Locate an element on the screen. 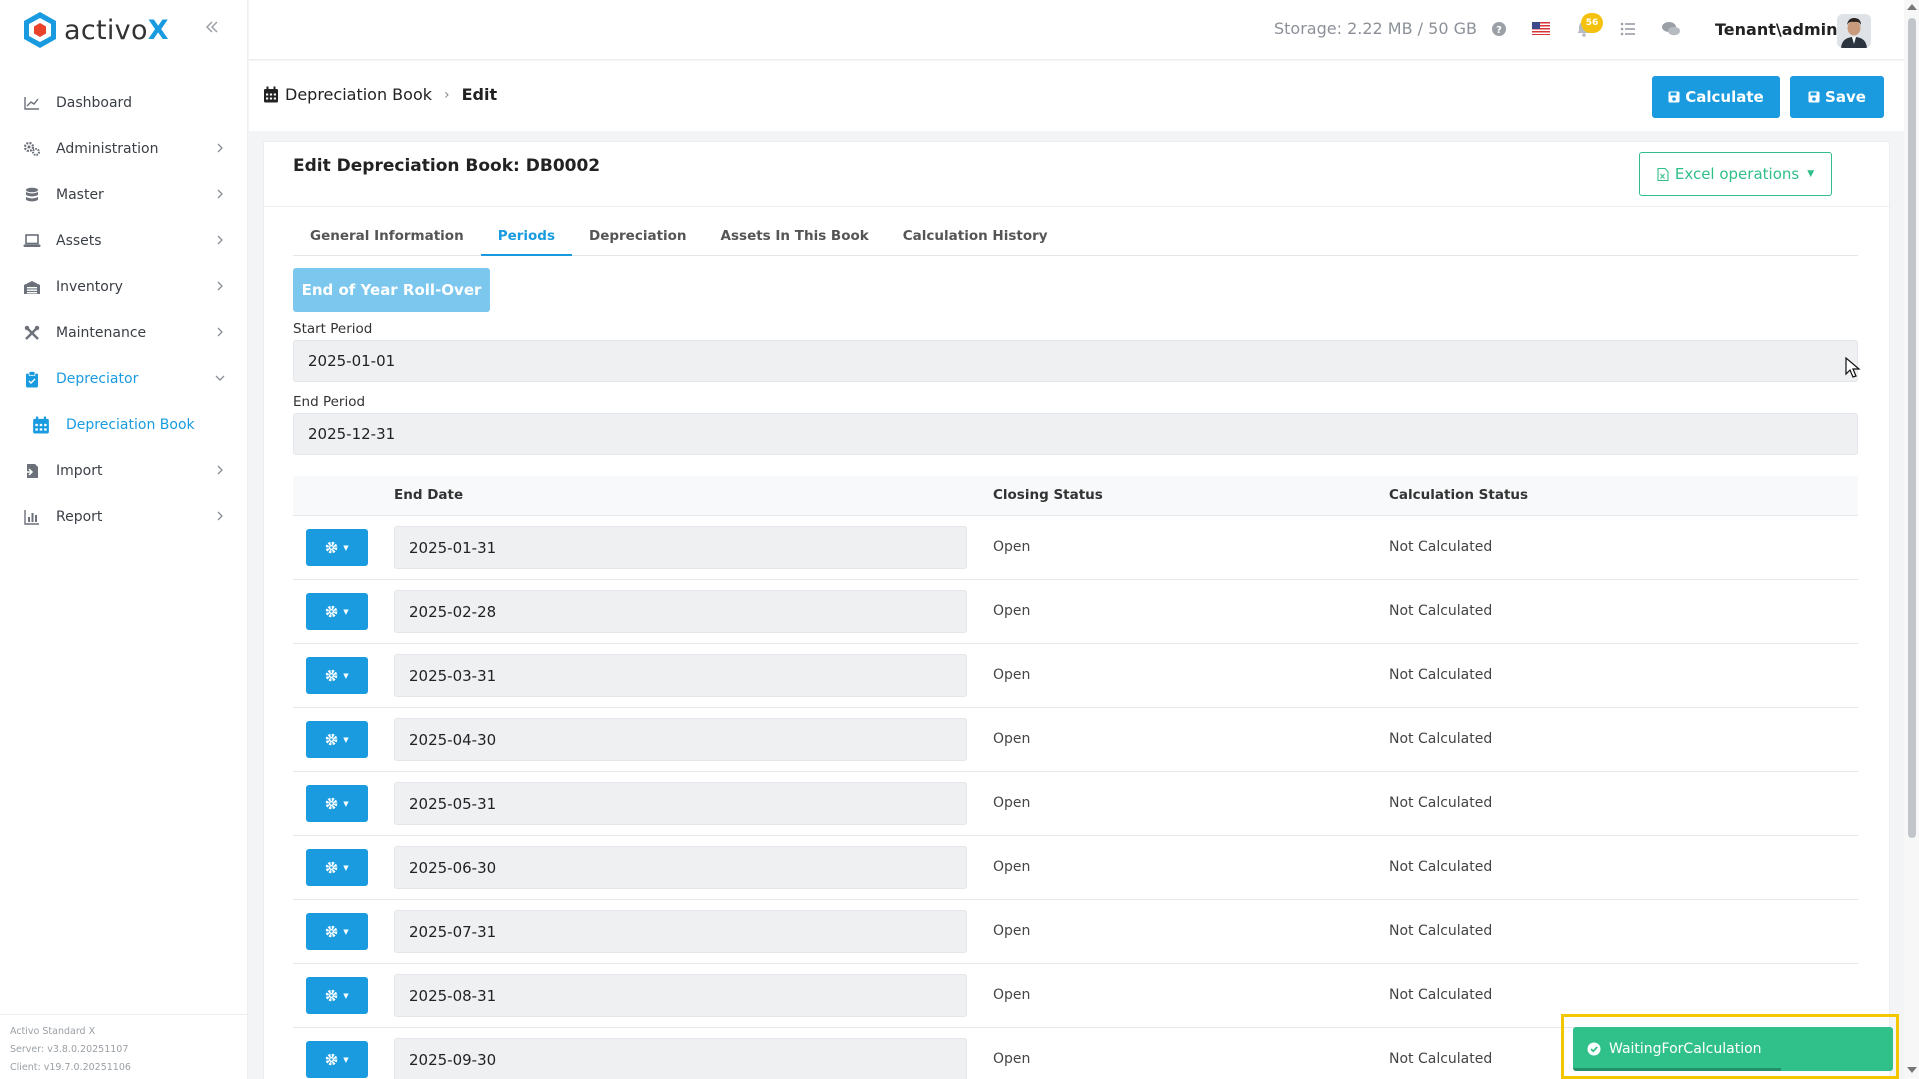 This screenshot has width=1919, height=1079. chevron-down-icon is located at coordinates (220, 378).